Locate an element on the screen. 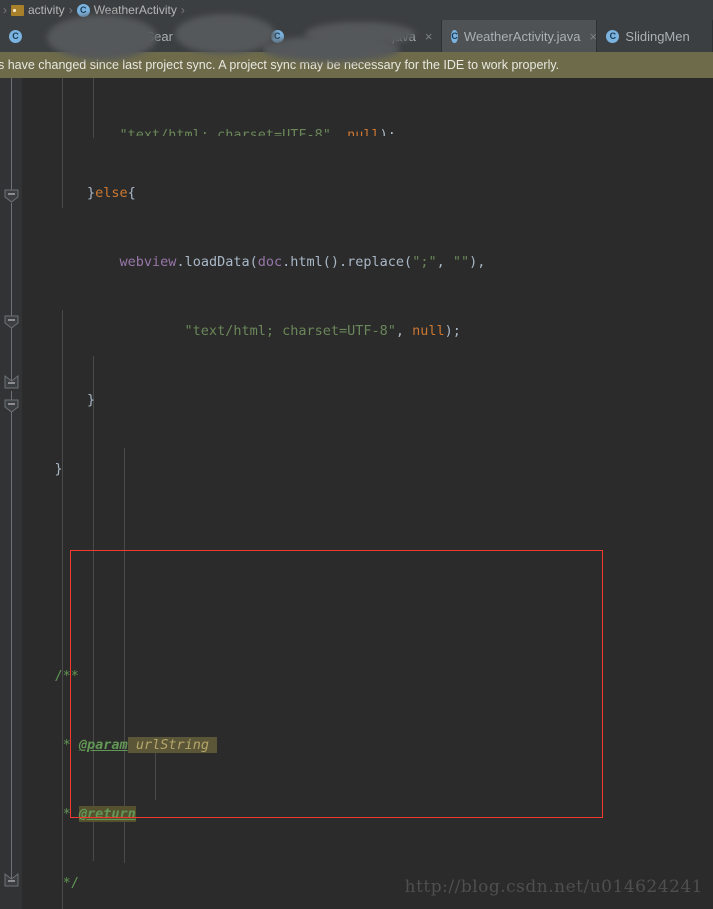 The image size is (713, 909). breadcrumb-item-weatheractivity: C WeatherActivity is located at coordinates (127, 10).